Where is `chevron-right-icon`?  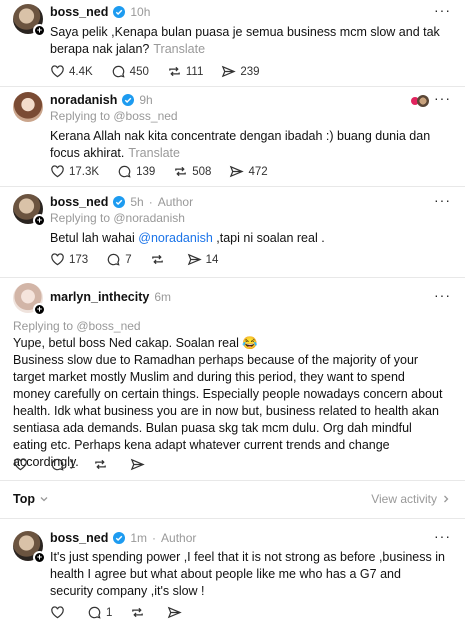 chevron-right-icon is located at coordinates (446, 499).